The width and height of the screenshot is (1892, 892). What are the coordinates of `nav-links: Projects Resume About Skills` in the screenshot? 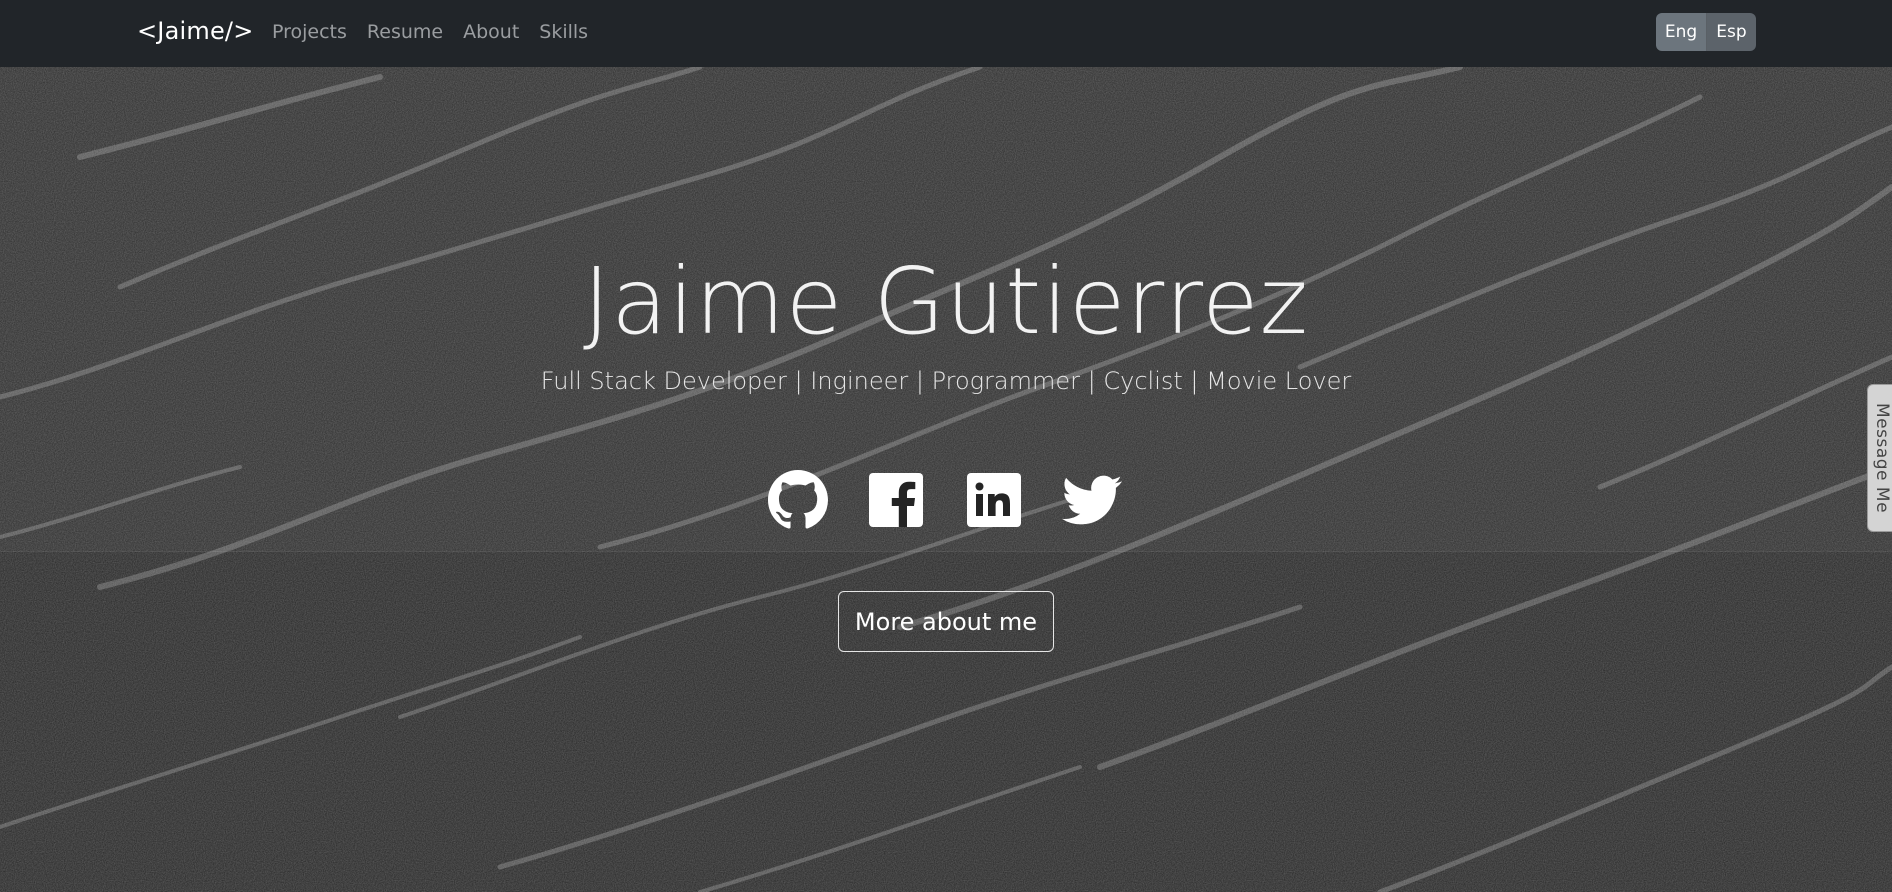 It's located at (430, 32).